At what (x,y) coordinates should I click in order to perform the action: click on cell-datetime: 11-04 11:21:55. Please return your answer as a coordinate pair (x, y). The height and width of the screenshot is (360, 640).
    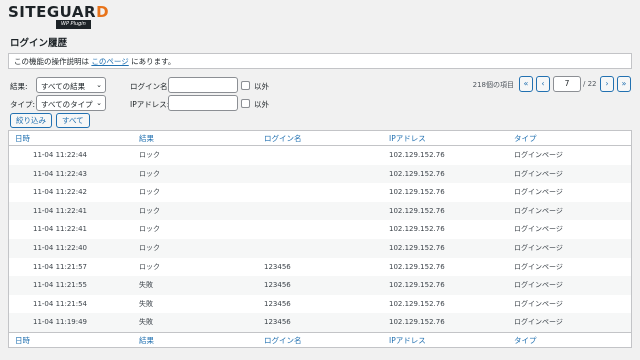
    Looking at the image, I should click on (60, 285).